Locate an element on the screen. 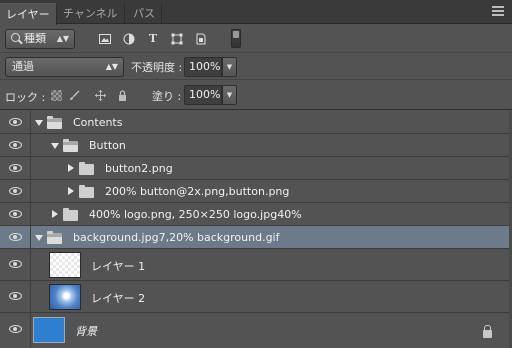  layer-name: レイヤー 1 is located at coordinates (118, 266).